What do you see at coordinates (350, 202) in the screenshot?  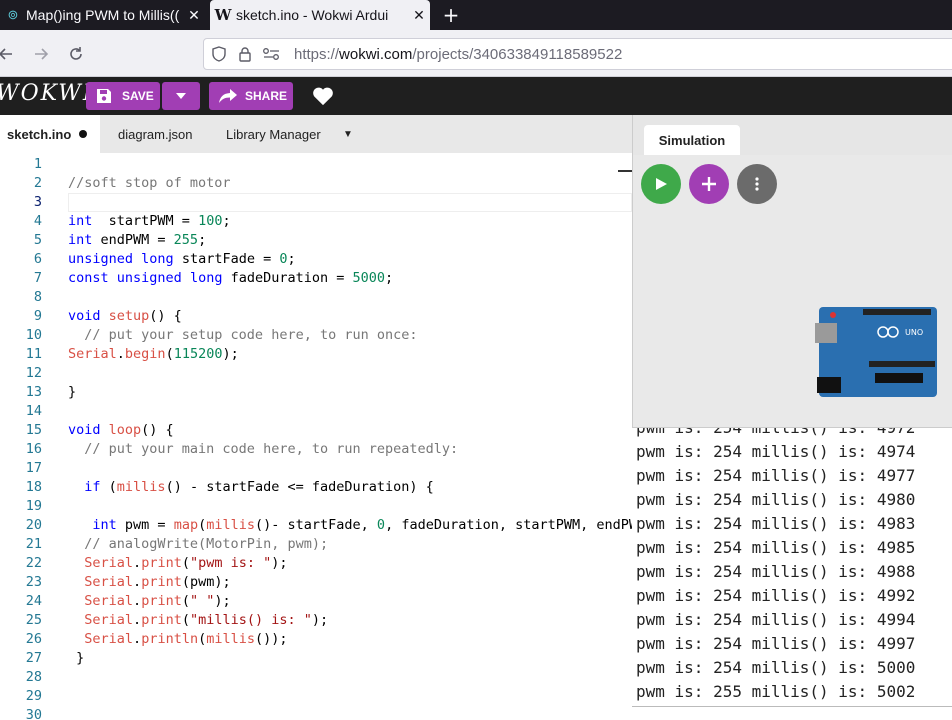 I see `current-line-highlight` at bounding box center [350, 202].